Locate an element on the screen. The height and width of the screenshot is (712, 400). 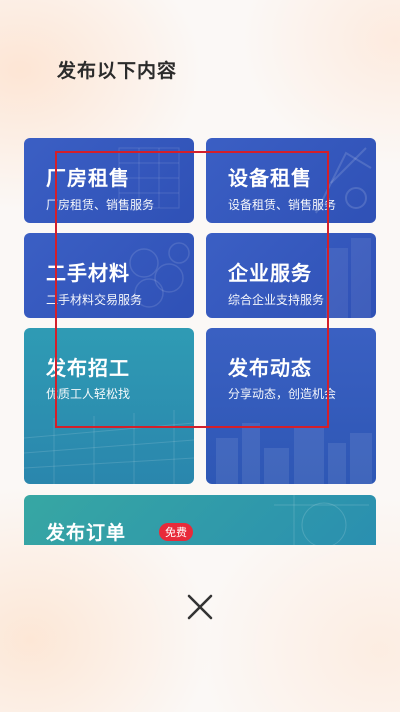
close-button is located at coordinates (200, 607).